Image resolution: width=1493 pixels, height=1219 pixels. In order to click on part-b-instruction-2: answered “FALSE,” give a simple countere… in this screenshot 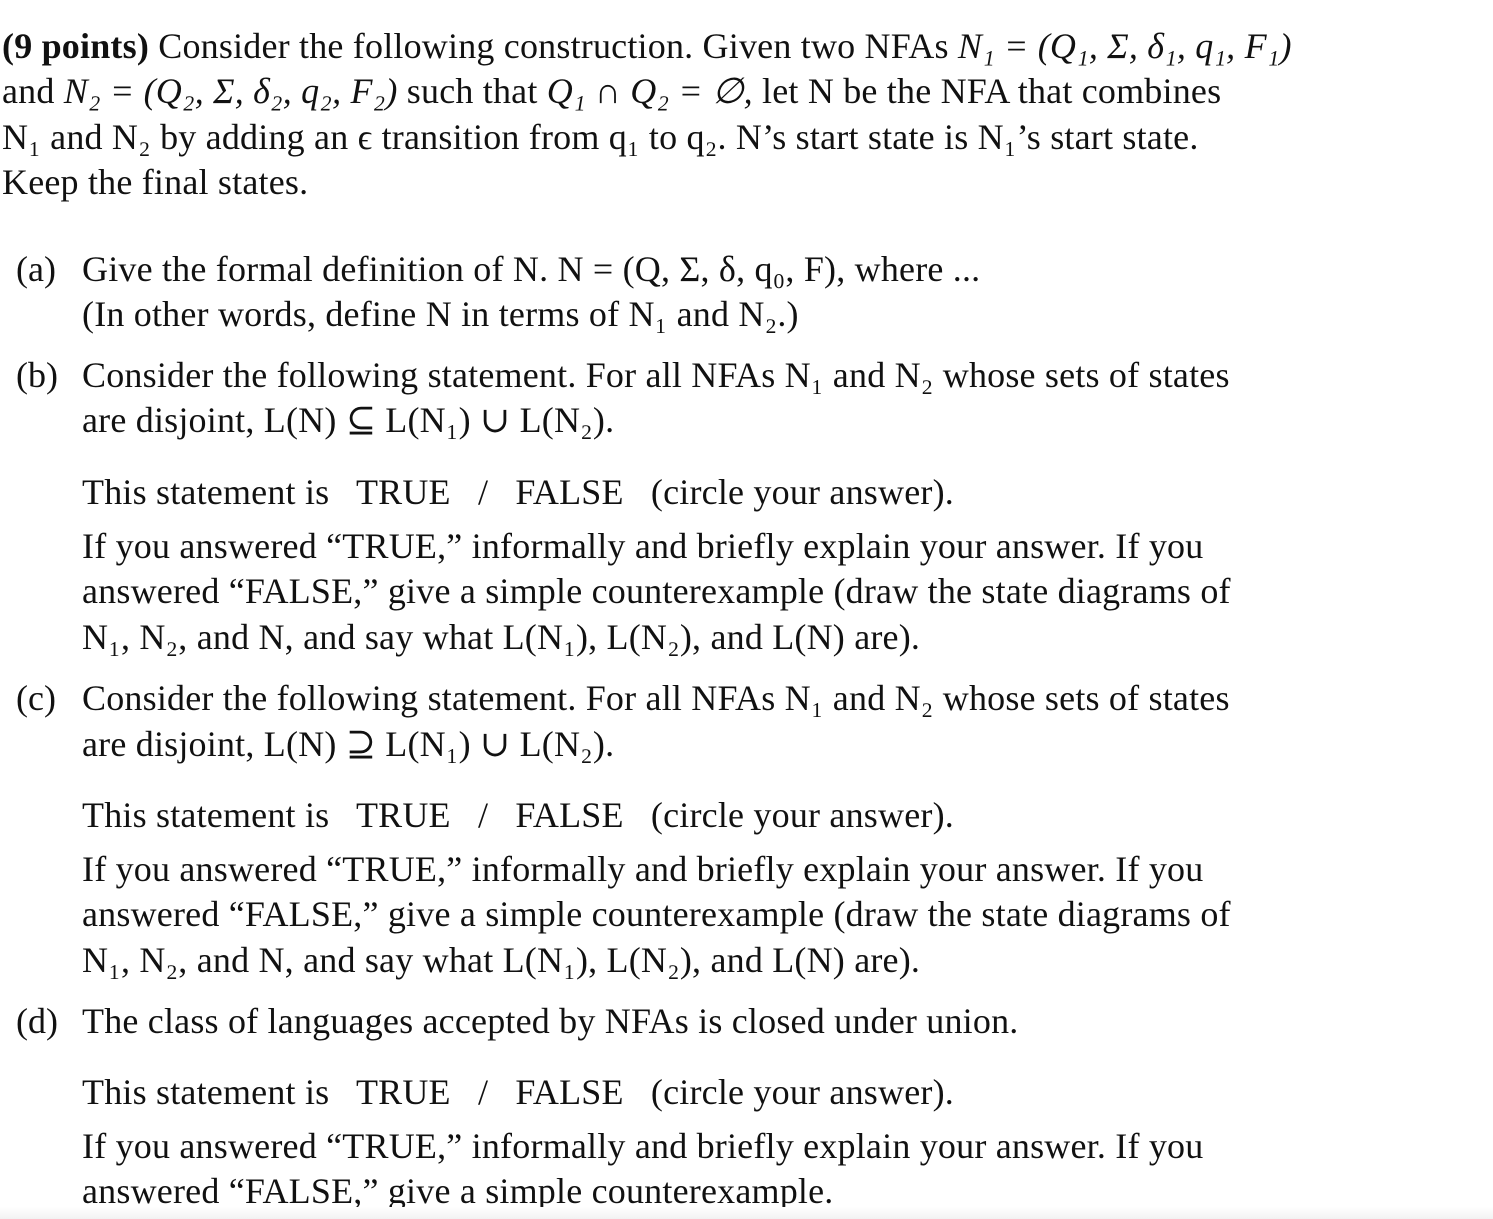, I will do `click(656, 591)`.